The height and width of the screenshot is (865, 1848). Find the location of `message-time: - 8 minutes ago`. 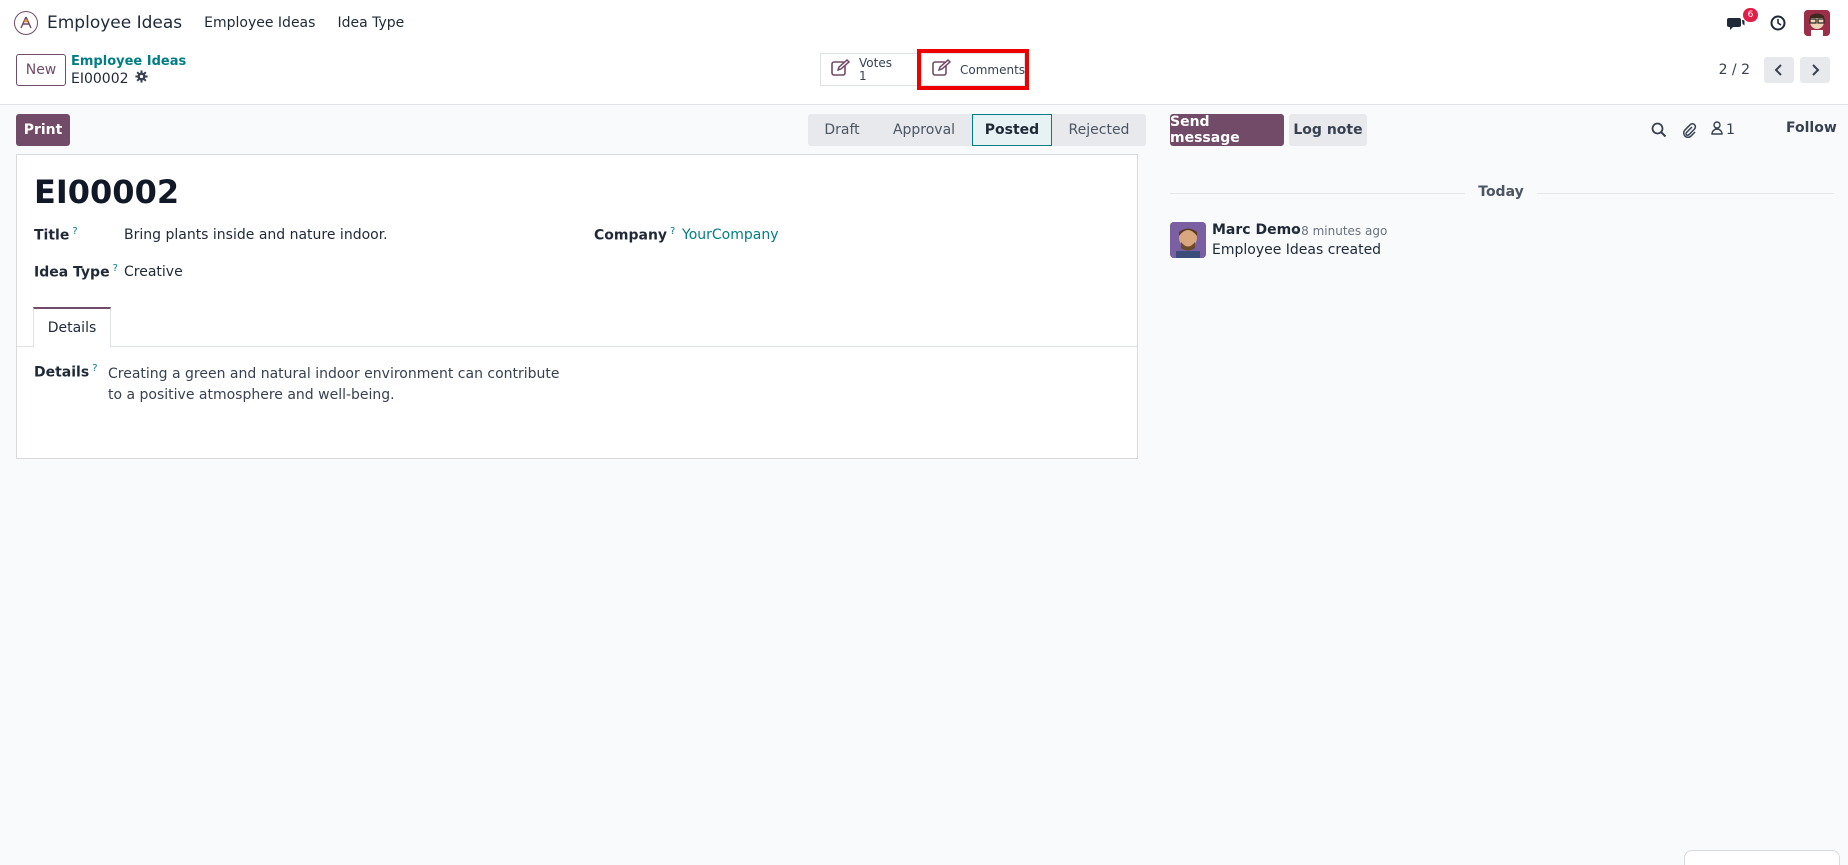

message-time: - 8 minutes ago is located at coordinates (1340, 231).